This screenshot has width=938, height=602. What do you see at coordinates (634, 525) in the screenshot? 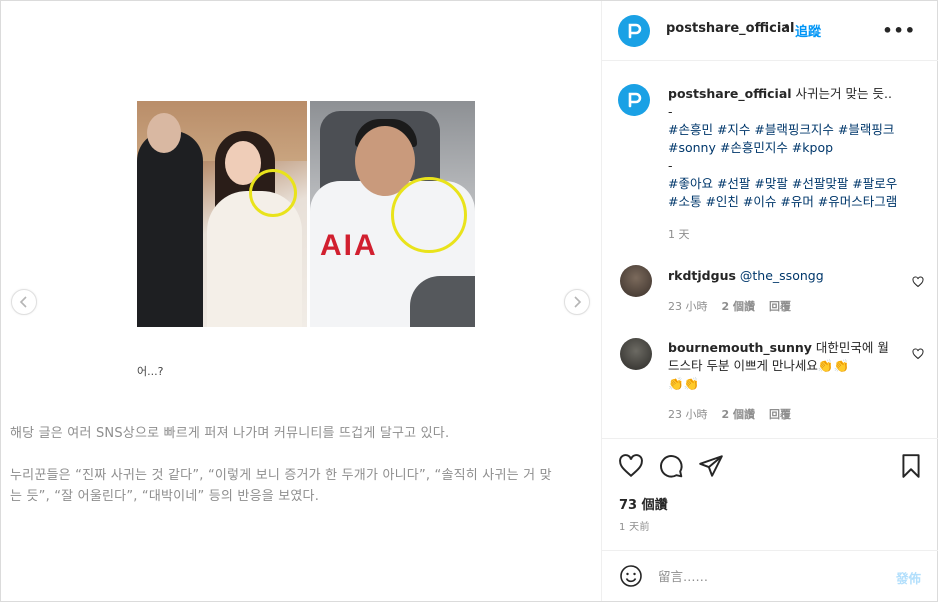
I see `post-timestamp: 1 天前` at bounding box center [634, 525].